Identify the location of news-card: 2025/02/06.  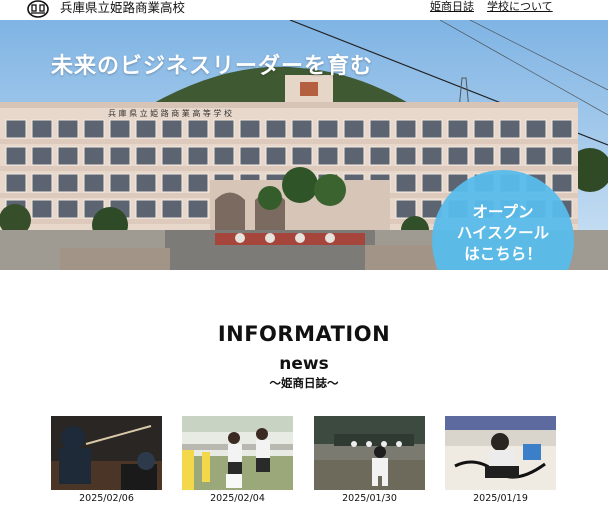
(106, 463).